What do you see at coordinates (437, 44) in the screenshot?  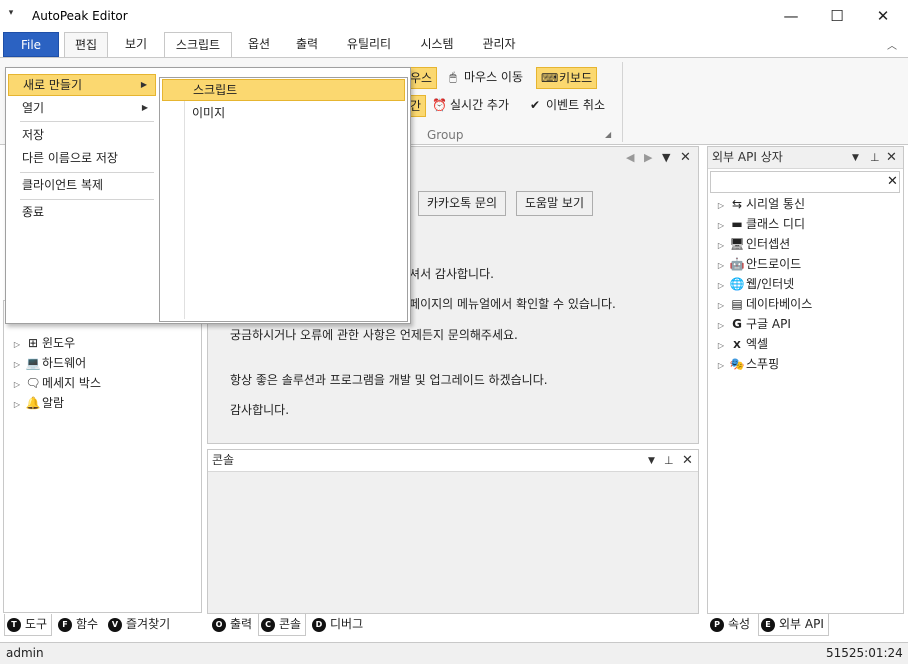 I see `tab-system: 시스템` at bounding box center [437, 44].